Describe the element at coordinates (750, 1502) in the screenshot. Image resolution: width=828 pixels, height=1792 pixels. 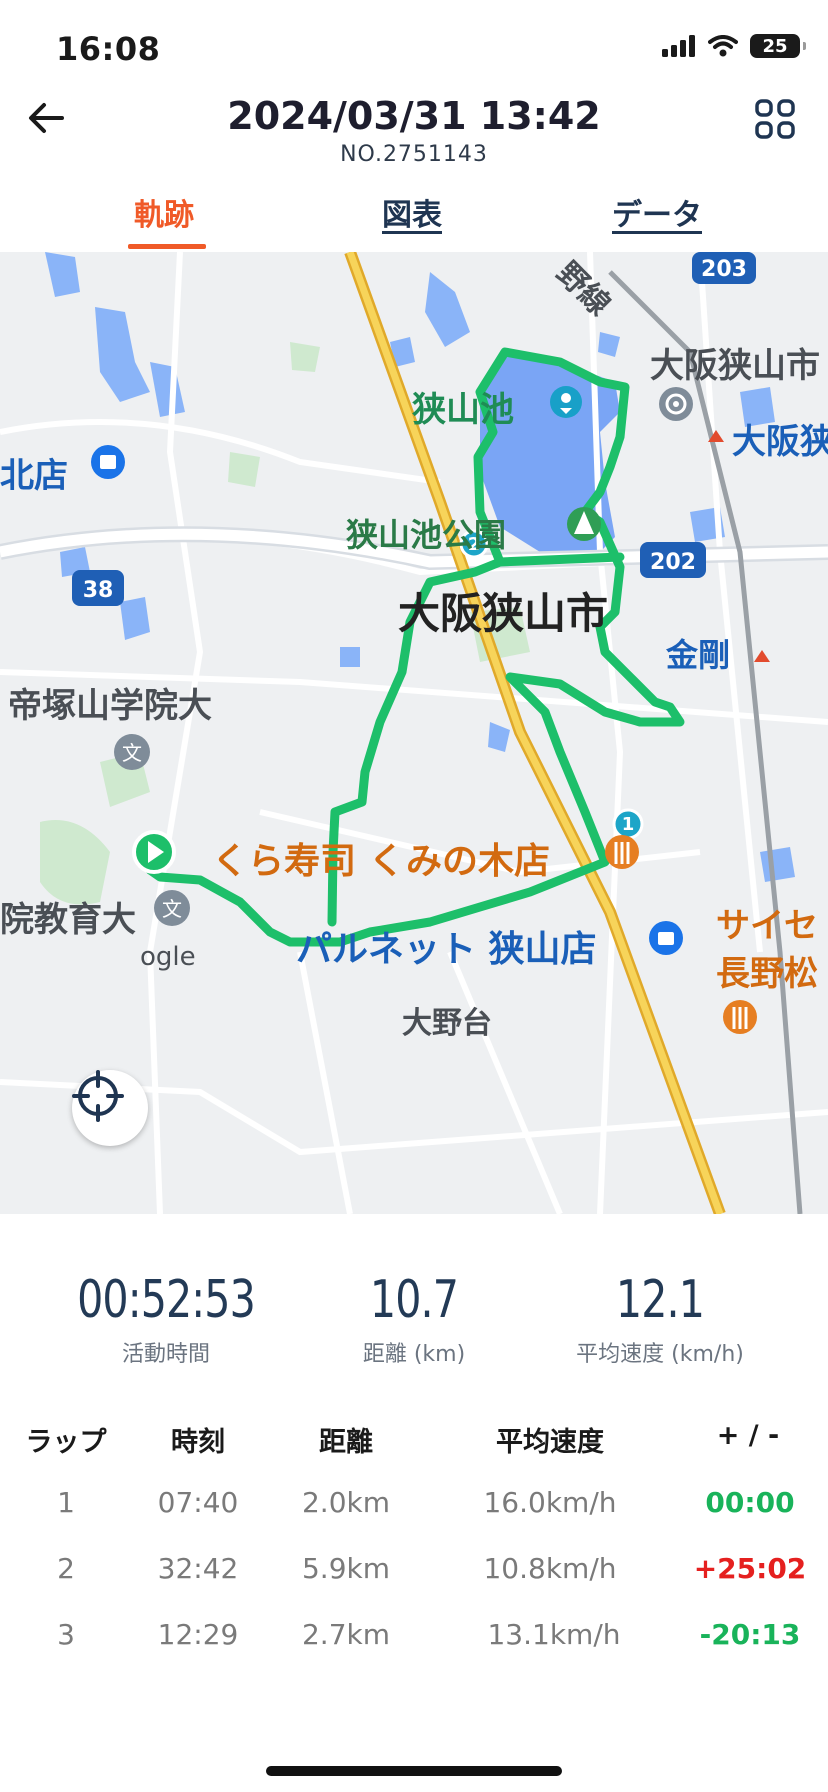
I see `lap-diff: 00:00` at that location.